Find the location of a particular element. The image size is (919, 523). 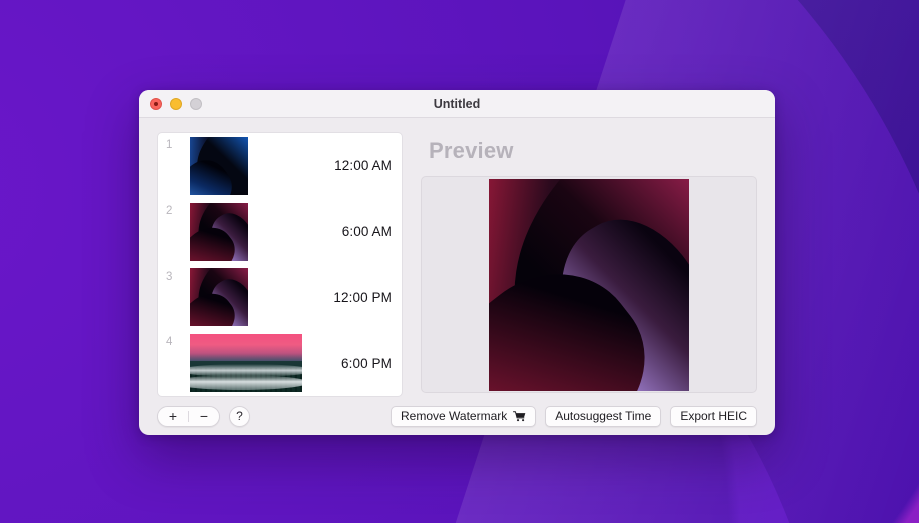

wallpaper-preview-art is located at coordinates (589, 284).